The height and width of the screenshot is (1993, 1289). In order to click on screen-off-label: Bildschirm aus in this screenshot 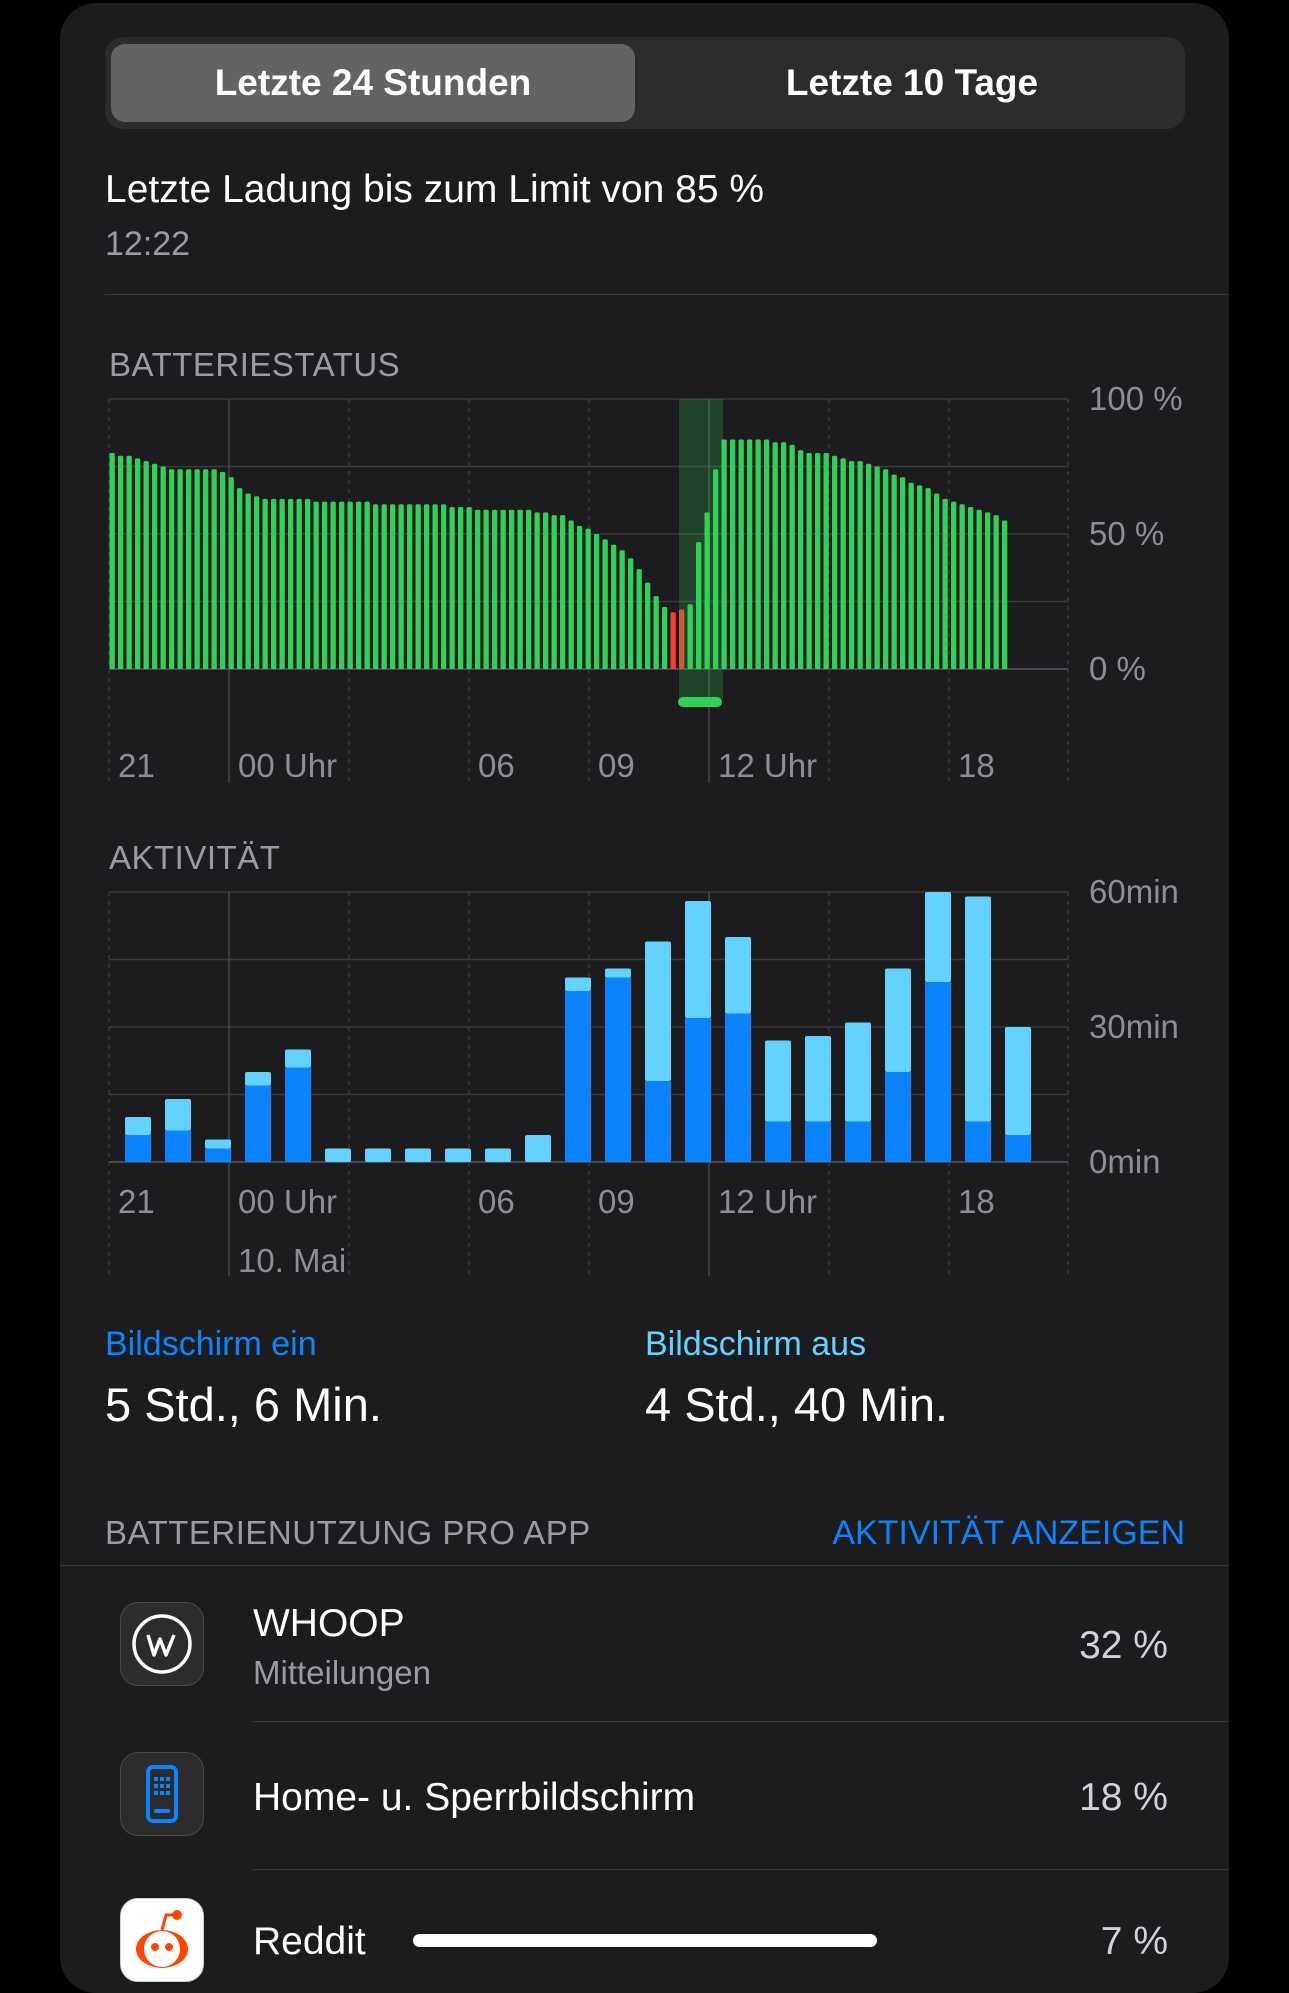, I will do `click(756, 1344)`.